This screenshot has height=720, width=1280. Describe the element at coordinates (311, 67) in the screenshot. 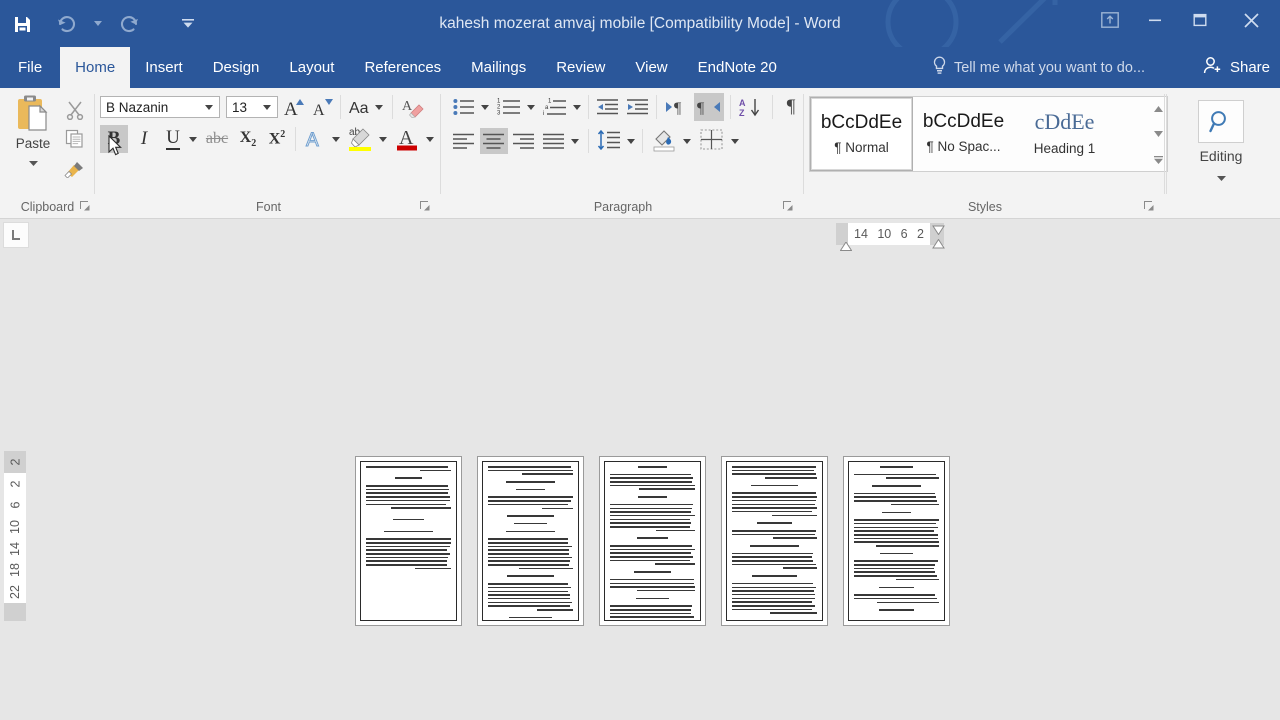

I see `tab-layout: Layout` at that location.